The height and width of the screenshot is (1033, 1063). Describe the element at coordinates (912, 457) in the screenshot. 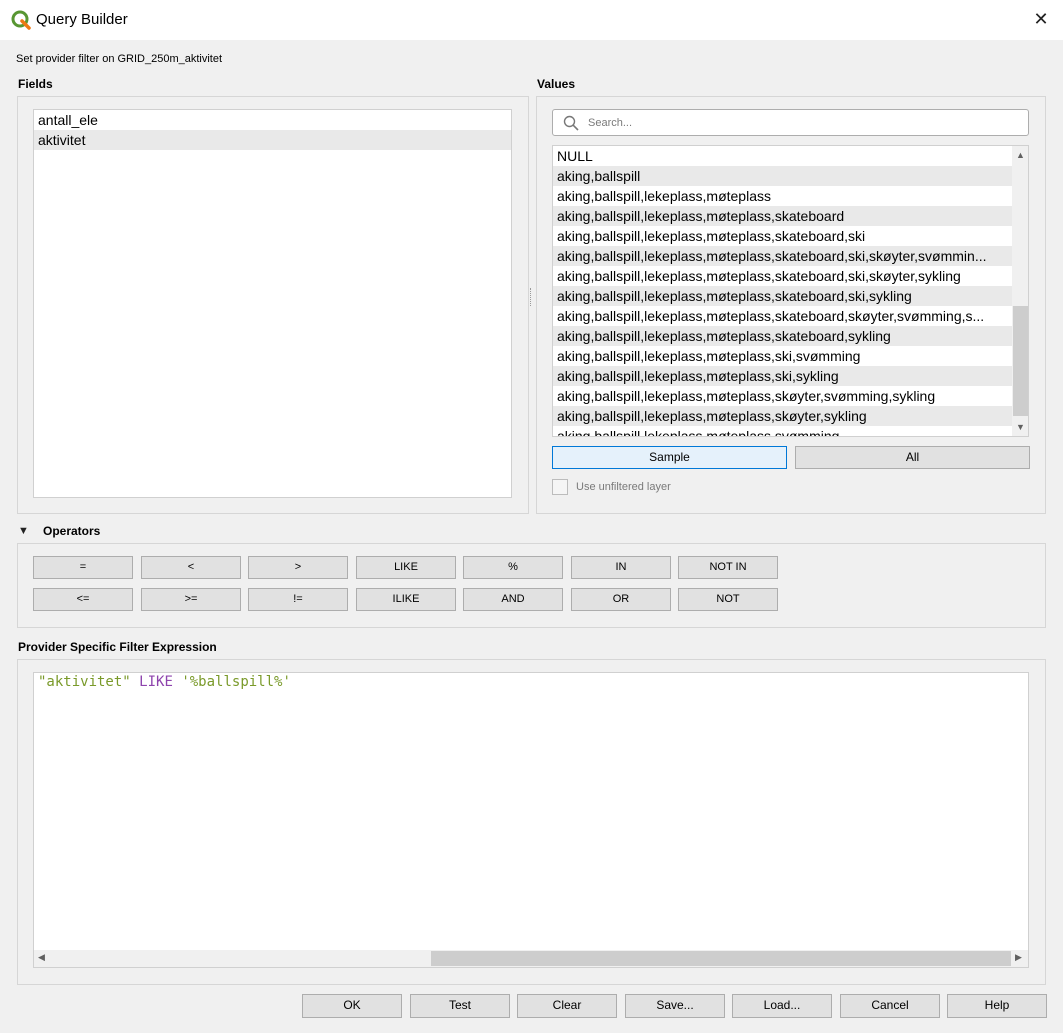

I see `all-button: All` at that location.